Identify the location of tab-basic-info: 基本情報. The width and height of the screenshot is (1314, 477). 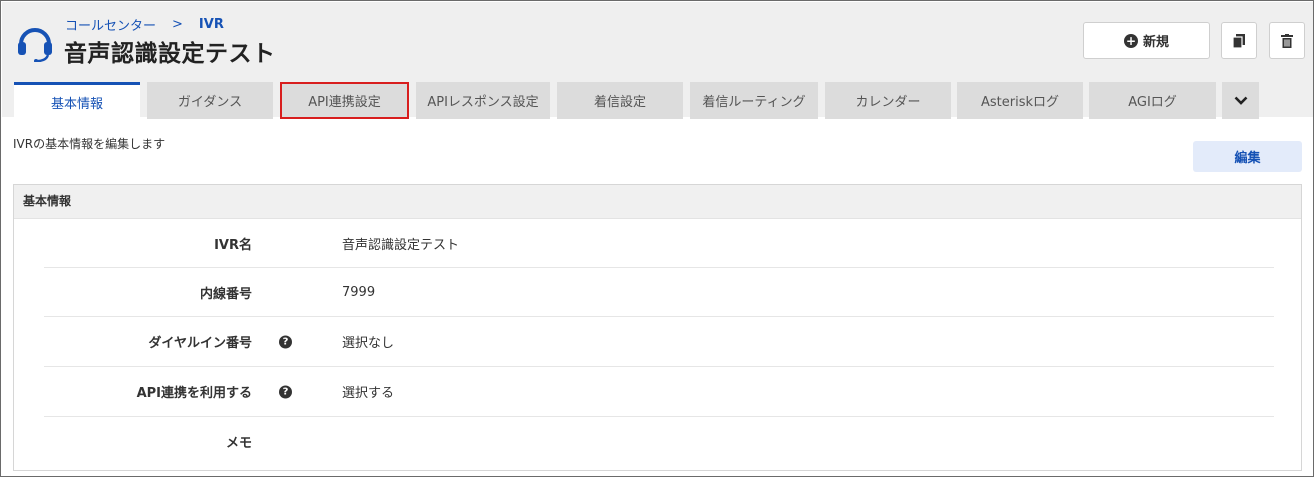
(77, 100).